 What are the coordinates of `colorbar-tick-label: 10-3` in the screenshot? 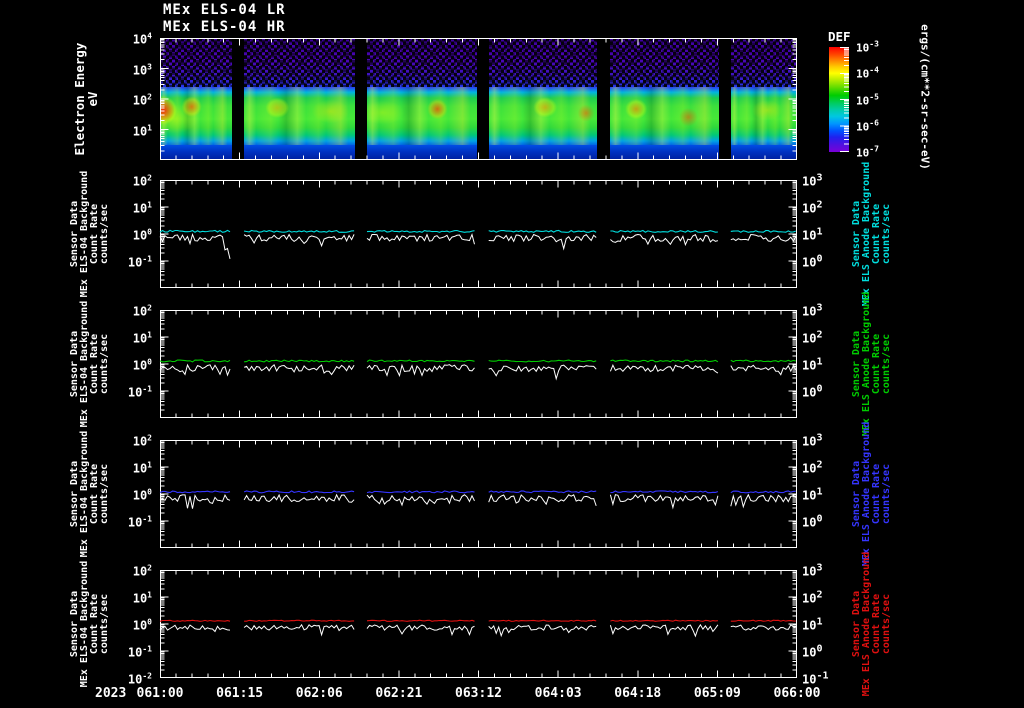 It's located at (867, 47).